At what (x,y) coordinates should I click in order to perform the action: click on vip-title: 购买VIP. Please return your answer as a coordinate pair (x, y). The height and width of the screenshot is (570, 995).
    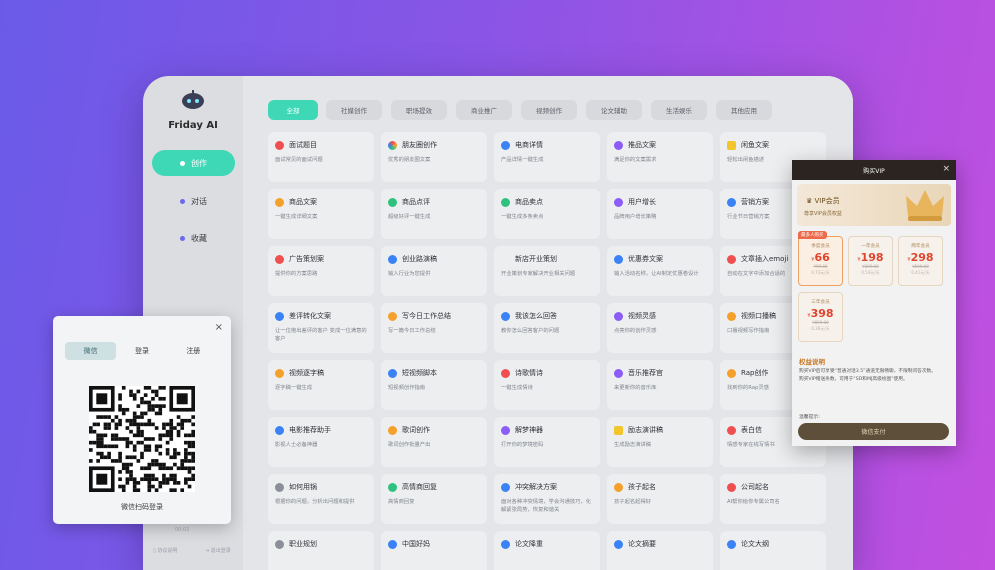
    Looking at the image, I should click on (874, 171).